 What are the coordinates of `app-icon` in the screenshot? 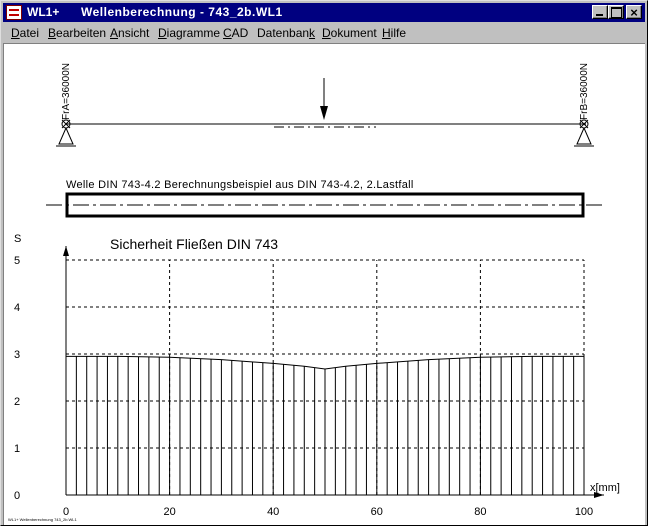 It's located at (14, 12).